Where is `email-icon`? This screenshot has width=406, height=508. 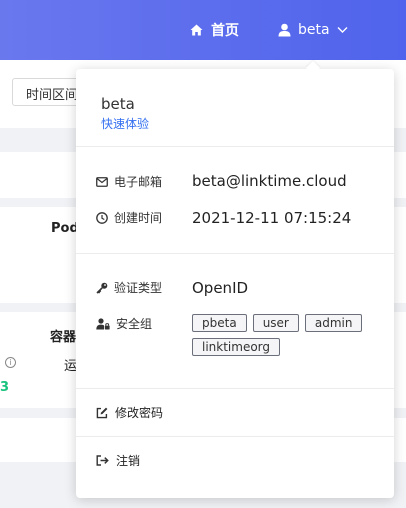 email-icon is located at coordinates (102, 181).